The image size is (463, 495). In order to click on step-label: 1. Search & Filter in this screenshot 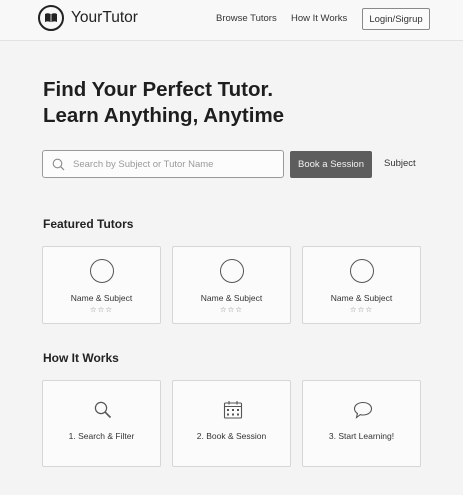, I will do `click(101, 436)`.